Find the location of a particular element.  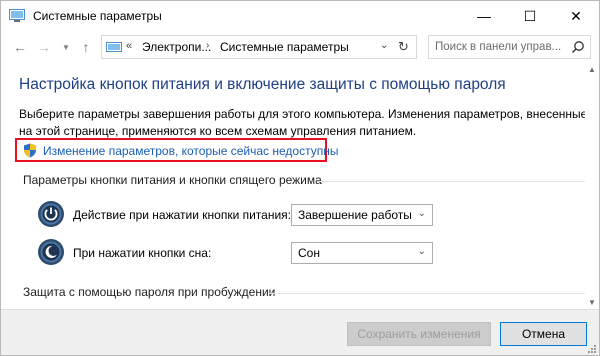

power-button-icon is located at coordinates (51, 214).